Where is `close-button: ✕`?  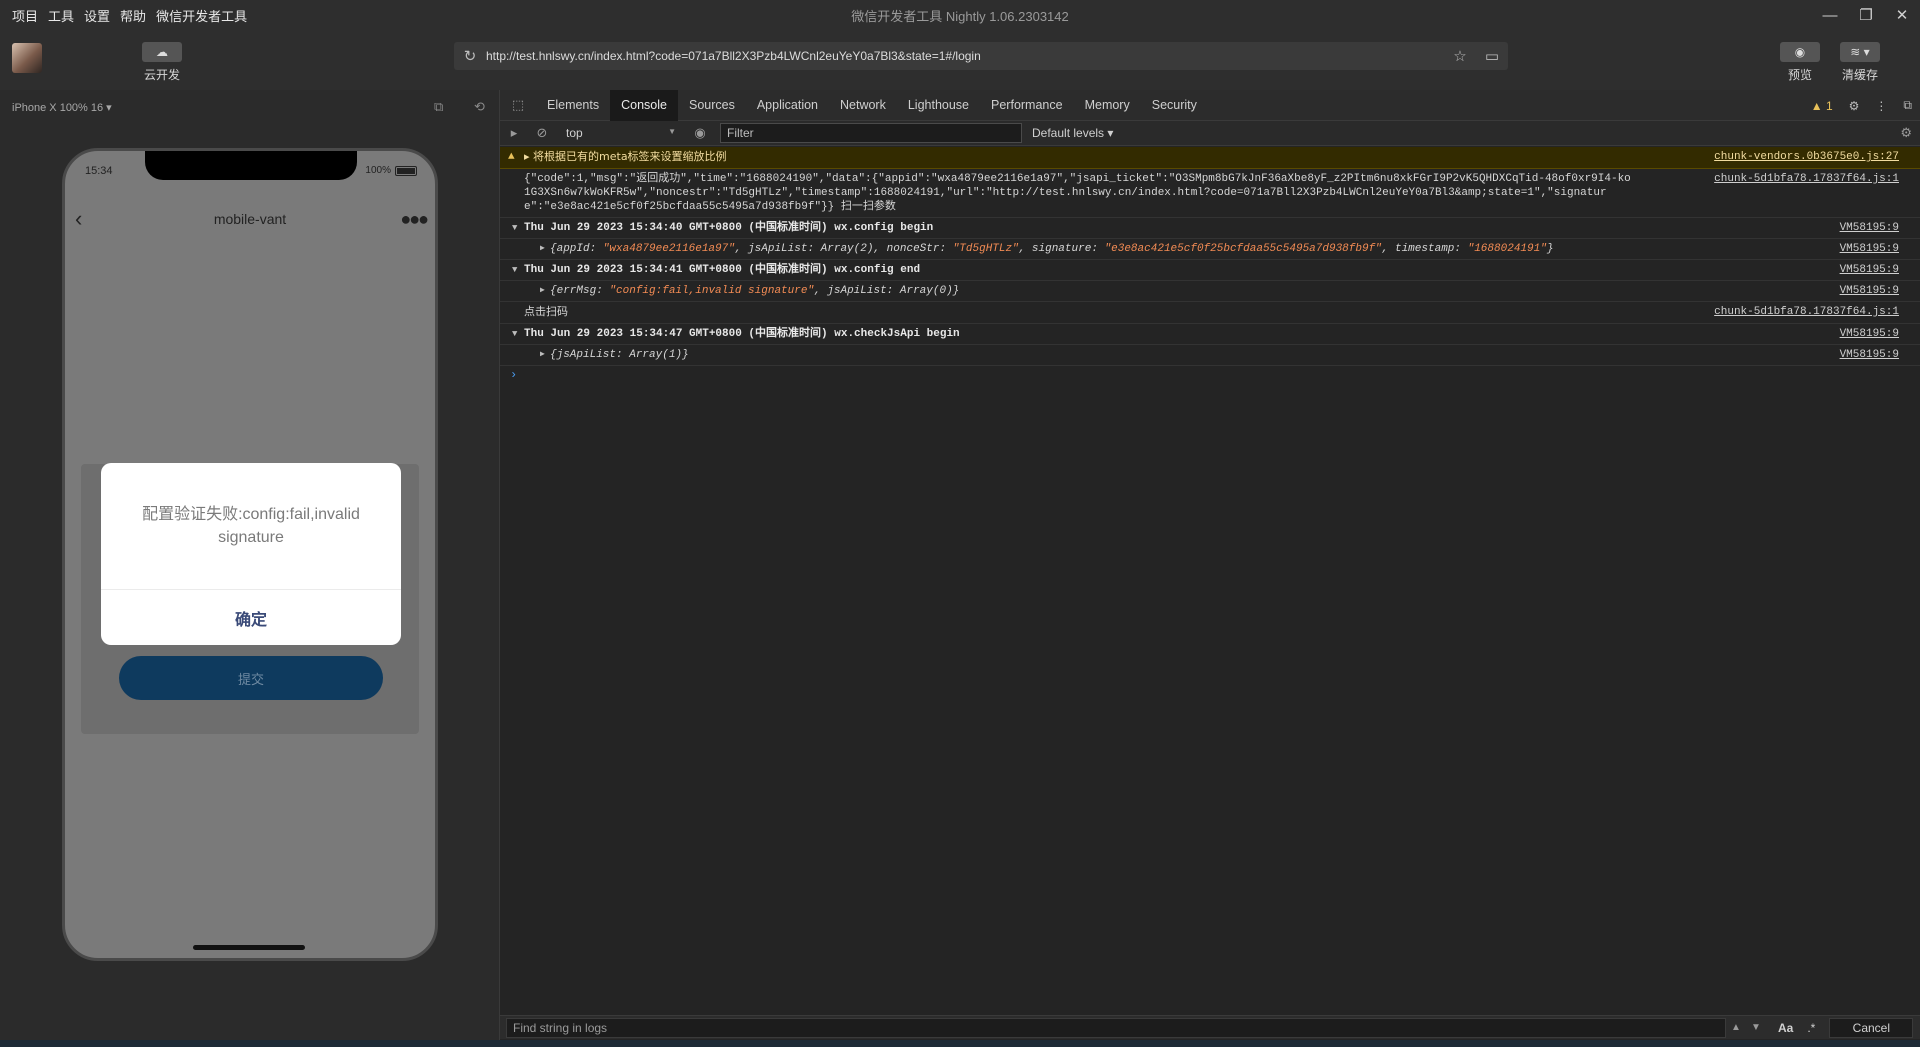
close-button: ✕ is located at coordinates (1902, 15).